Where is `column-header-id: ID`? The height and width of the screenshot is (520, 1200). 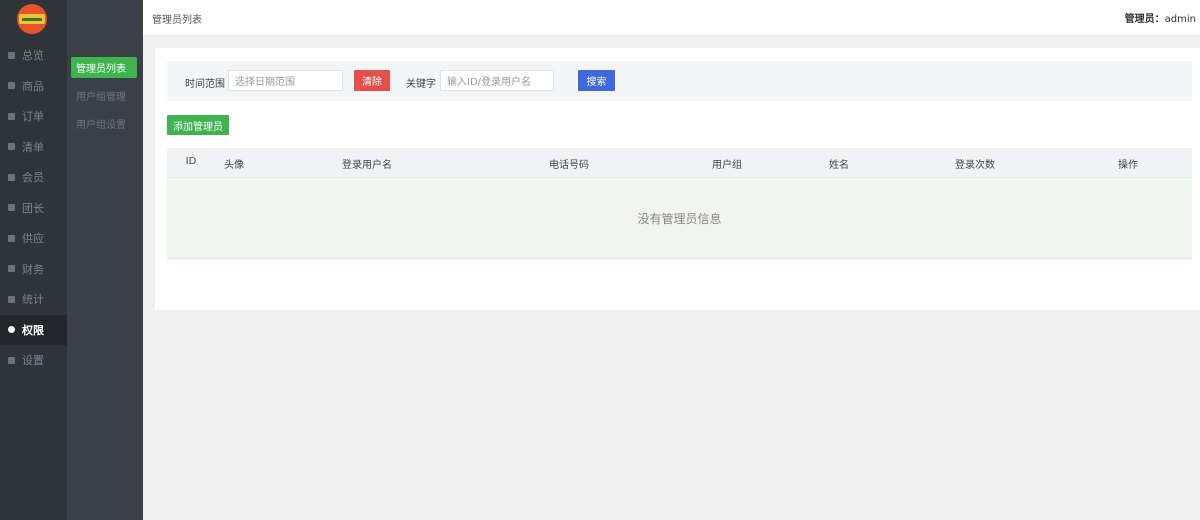 column-header-id: ID is located at coordinates (191, 161).